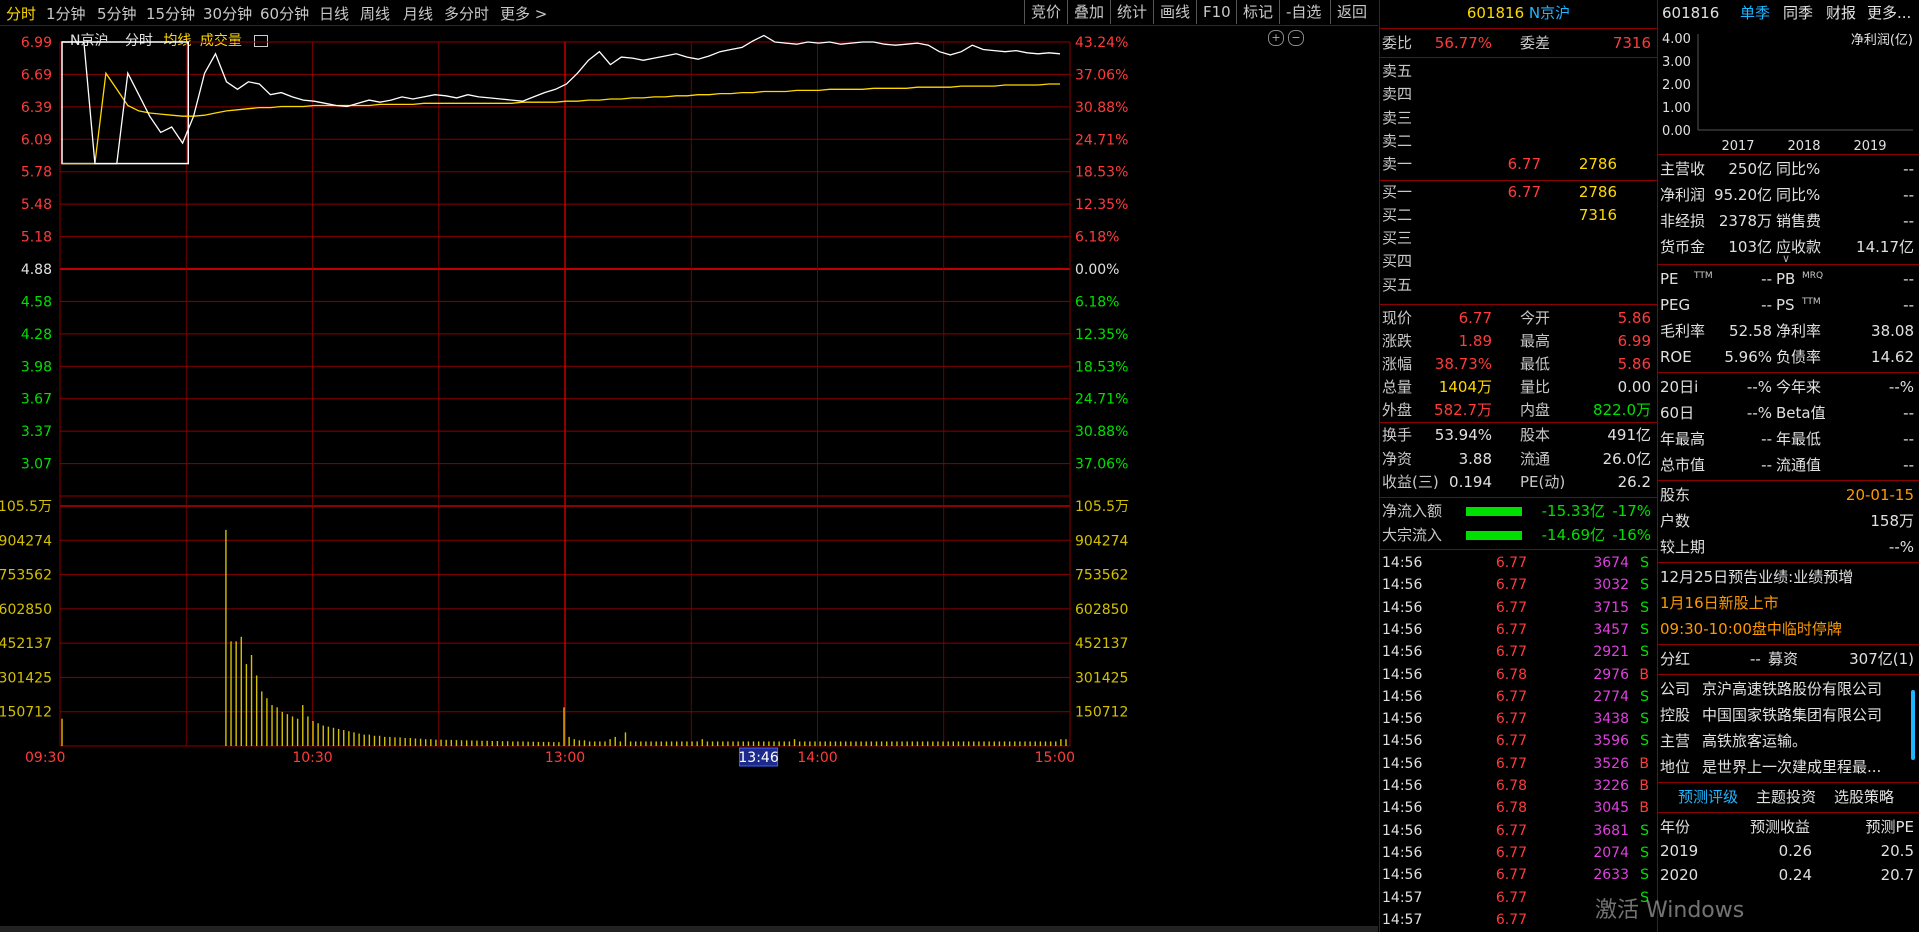 The image size is (1919, 932). Describe the element at coordinates (375, 13) in the screenshot. I see `tab-weekly: 周线` at that location.